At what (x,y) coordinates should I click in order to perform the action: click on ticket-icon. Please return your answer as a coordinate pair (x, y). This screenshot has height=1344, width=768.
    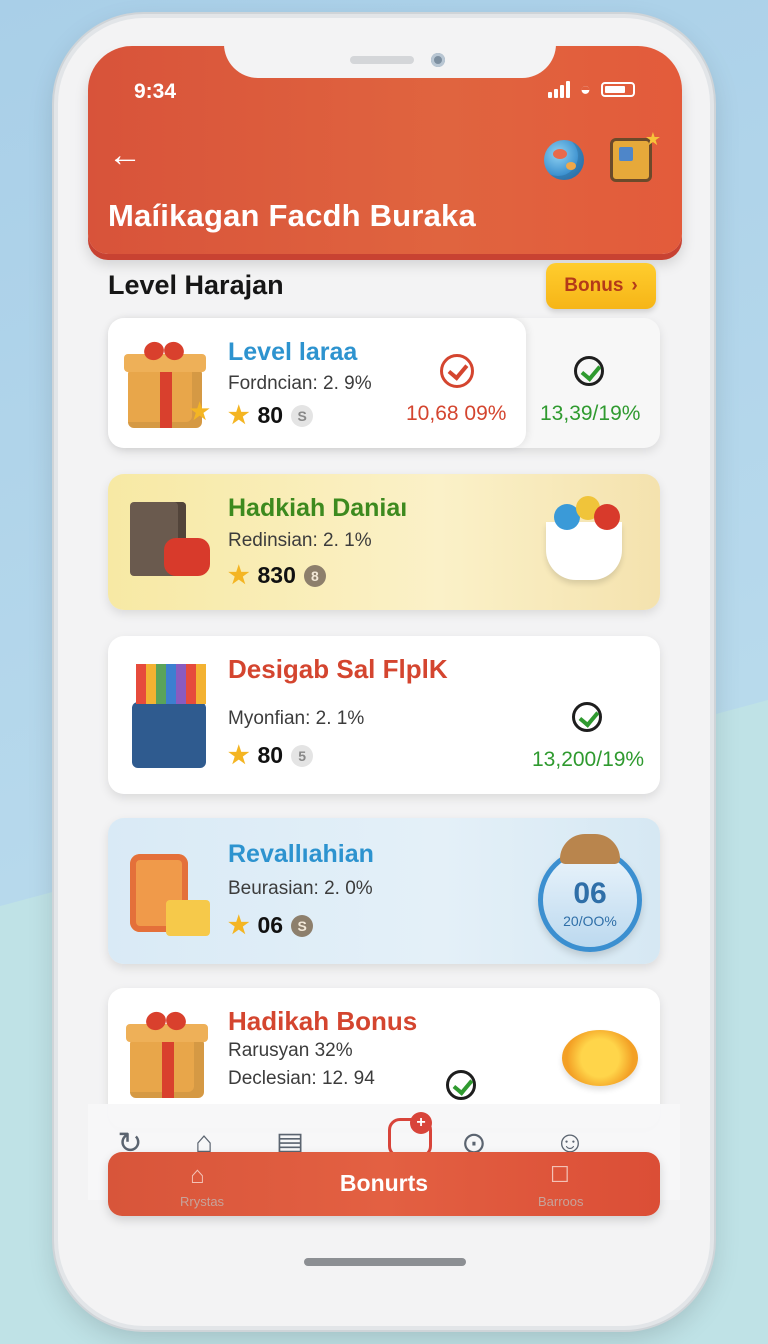
    Looking at the image, I should click on (188, 918).